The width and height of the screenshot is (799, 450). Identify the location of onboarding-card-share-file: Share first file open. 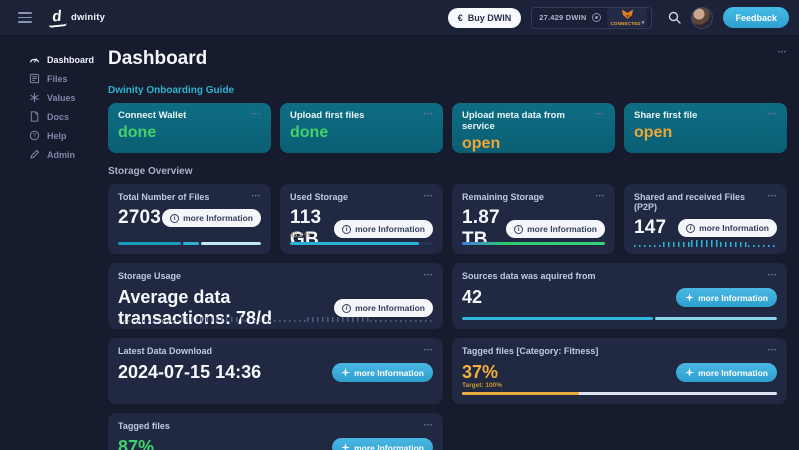
(705, 128).